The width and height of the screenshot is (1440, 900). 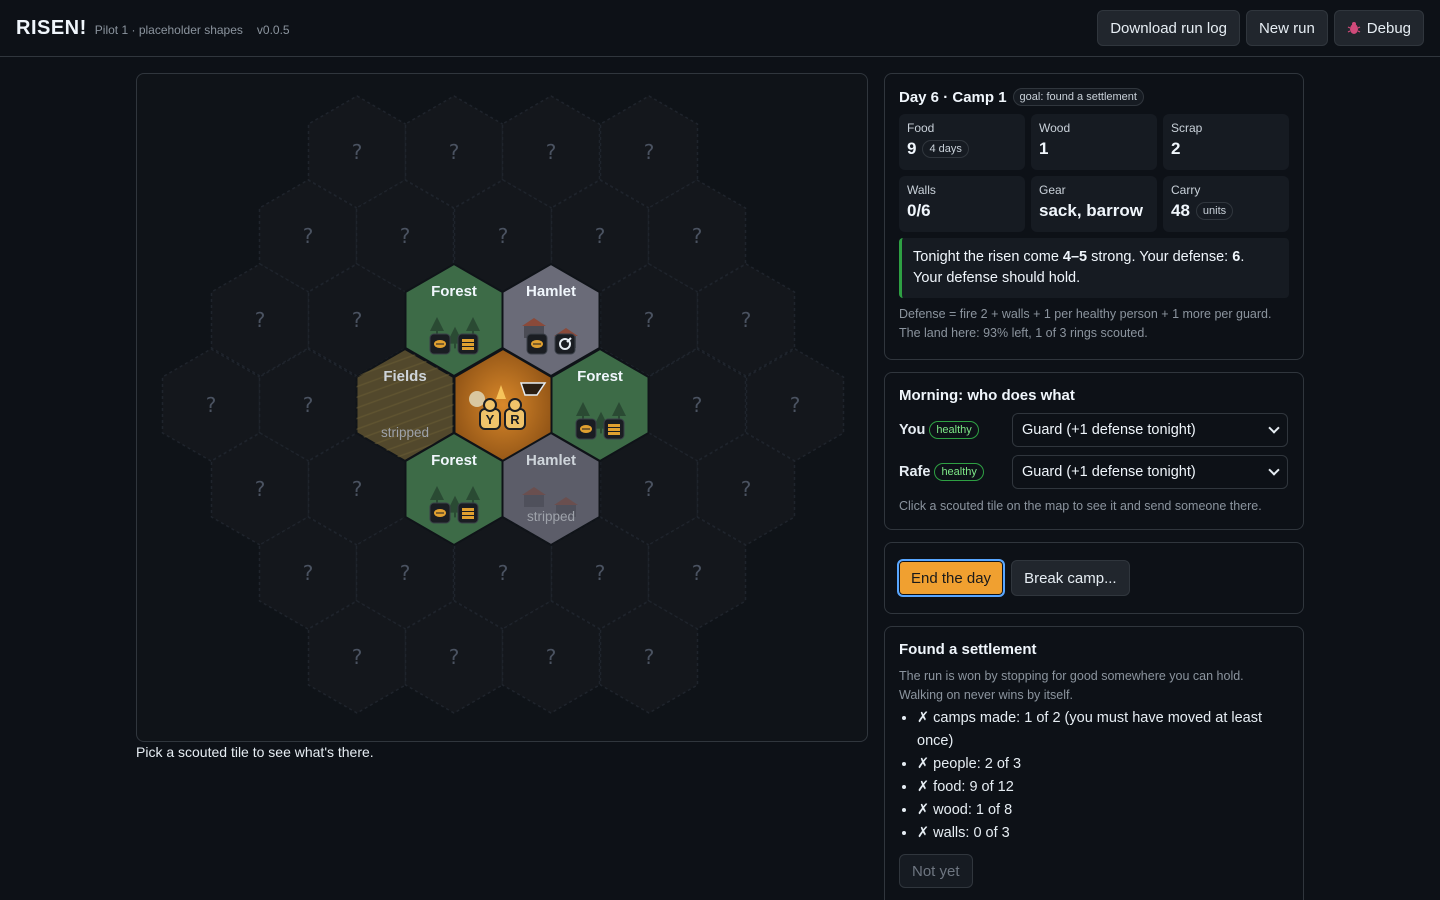 What do you see at coordinates (1103, 764) in the screenshot?
I see `goal-item: ✗ people: 2 of 3` at bounding box center [1103, 764].